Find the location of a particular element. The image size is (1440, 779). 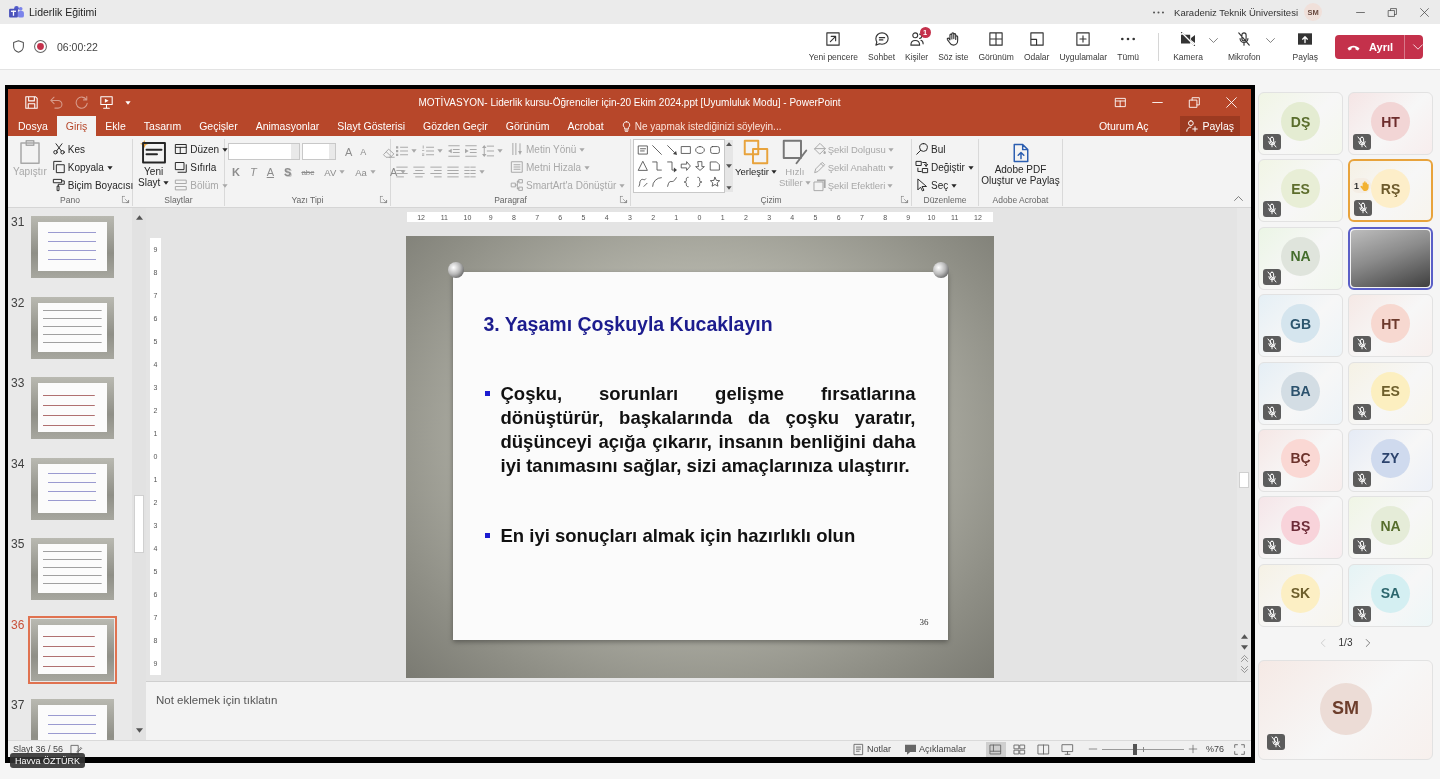

arc-icon is located at coordinates (657, 182).